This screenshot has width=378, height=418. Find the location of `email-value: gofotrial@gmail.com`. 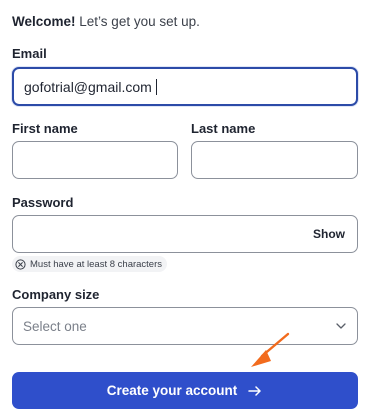

email-value: gofotrial@gmail.com is located at coordinates (88, 87).